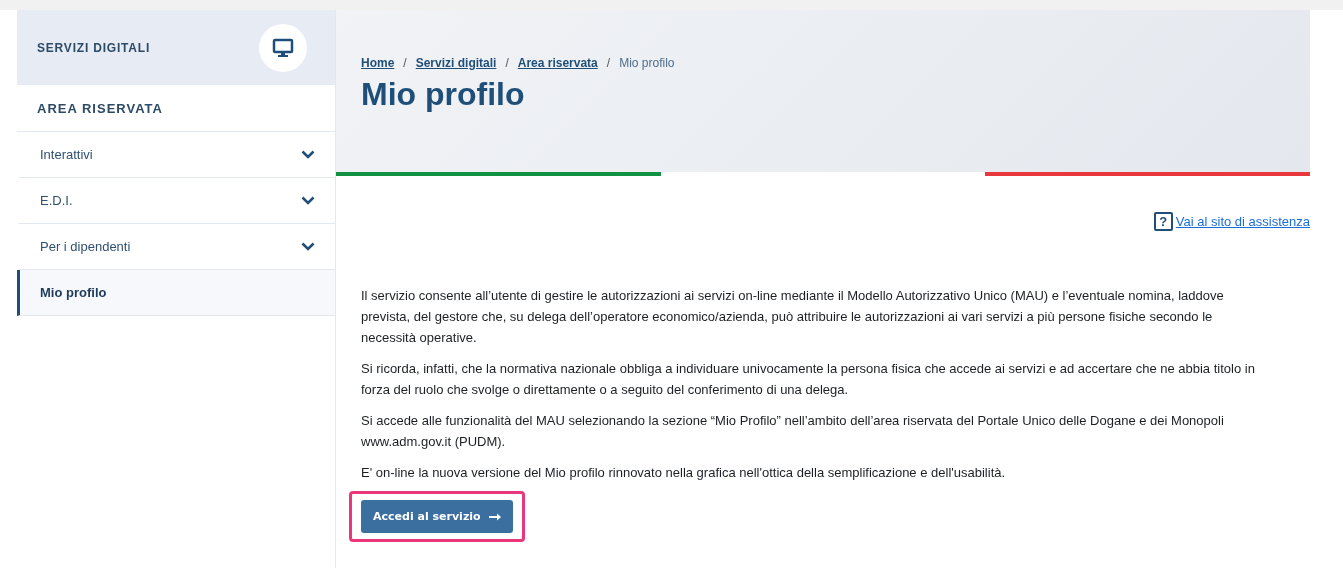 Image resolution: width=1343 pixels, height=568 pixels. Describe the element at coordinates (793, 317) in the screenshot. I see `paragraph: Il servizio consente all’utente di gestire le autorizzazioni ai servizi on-line mediante il Modello Autorizzativo Unico (MAU) e l’eventuale nomina, laddove prevista, del gestore che, su delega dell’operatore economico/azienda, può attribuire le autorizzazioni ai vari servizi a più persone fisiche secondo le necessità operative.` at that location.